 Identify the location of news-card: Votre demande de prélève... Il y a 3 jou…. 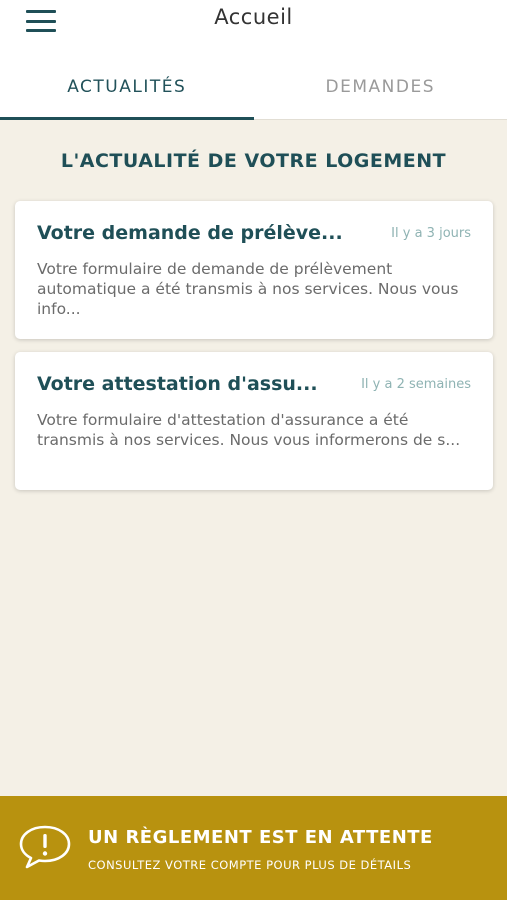
(254, 270).